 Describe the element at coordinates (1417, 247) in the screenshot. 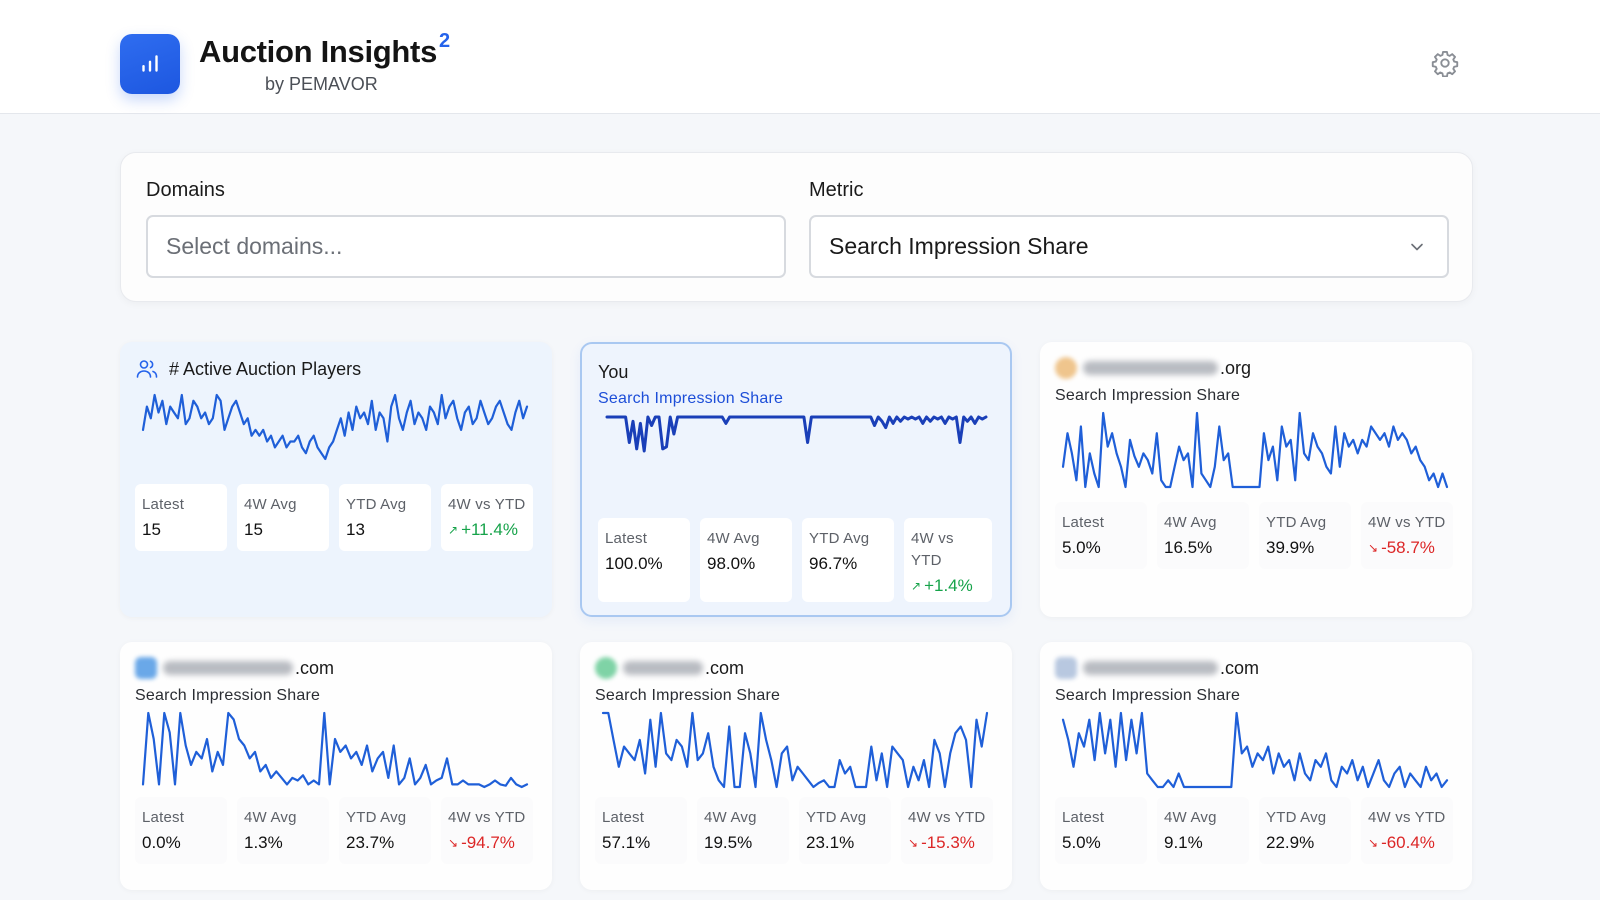

I see `chevron-down-icon` at that location.